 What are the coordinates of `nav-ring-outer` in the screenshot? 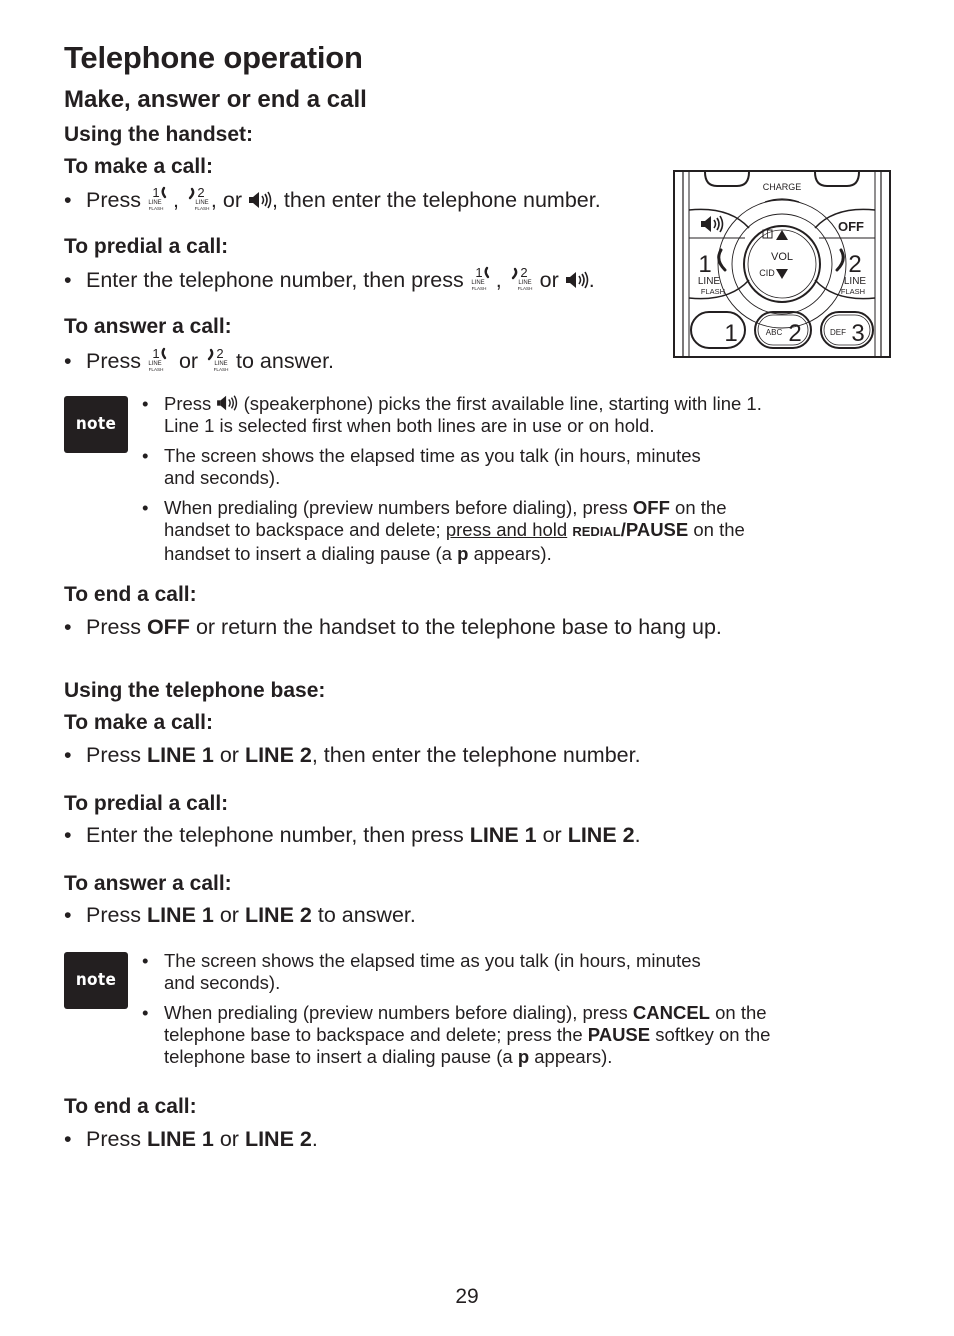 It's located at (782, 264).